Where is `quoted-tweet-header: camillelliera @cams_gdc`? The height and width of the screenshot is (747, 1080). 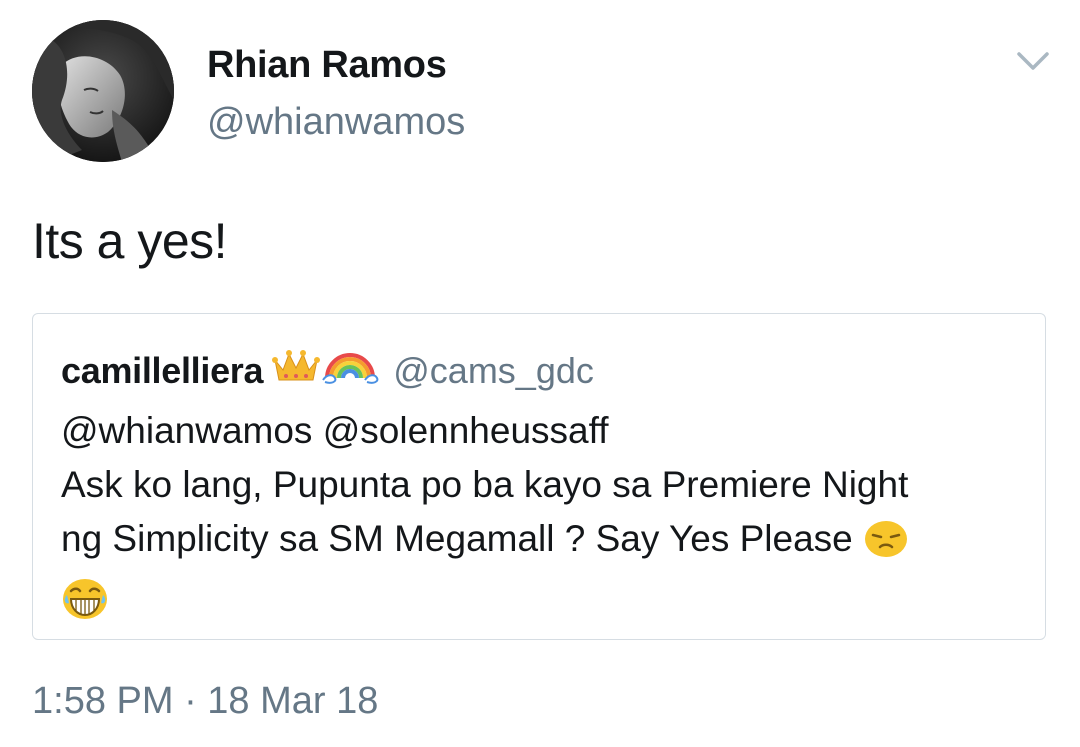 quoted-tweet-header: camillelliera @cams_gdc is located at coordinates (327, 370).